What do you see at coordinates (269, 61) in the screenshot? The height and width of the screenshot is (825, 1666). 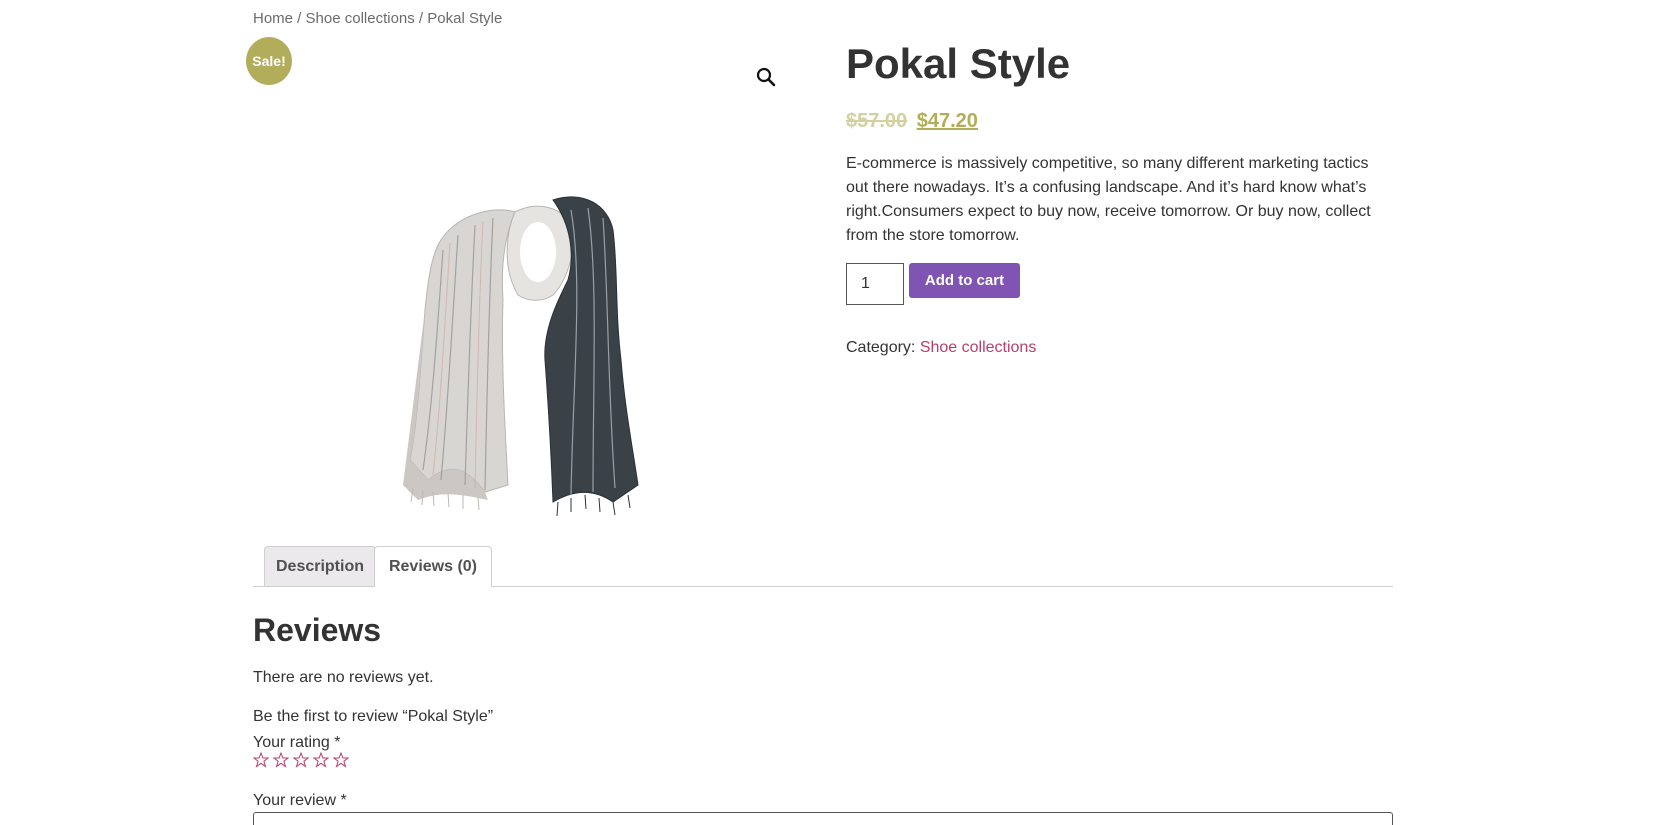 I see `sale-badge: Sale!` at bounding box center [269, 61].